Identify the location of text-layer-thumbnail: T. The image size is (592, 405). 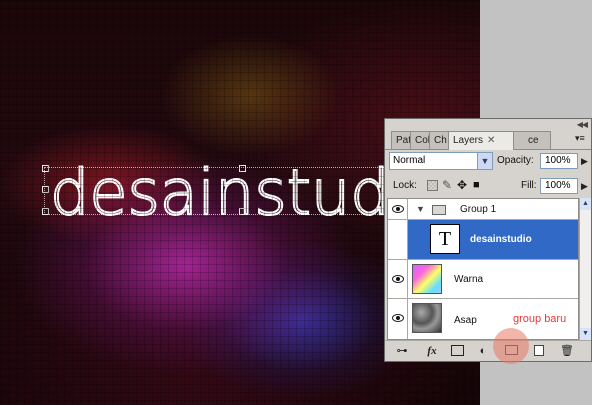
(445, 239).